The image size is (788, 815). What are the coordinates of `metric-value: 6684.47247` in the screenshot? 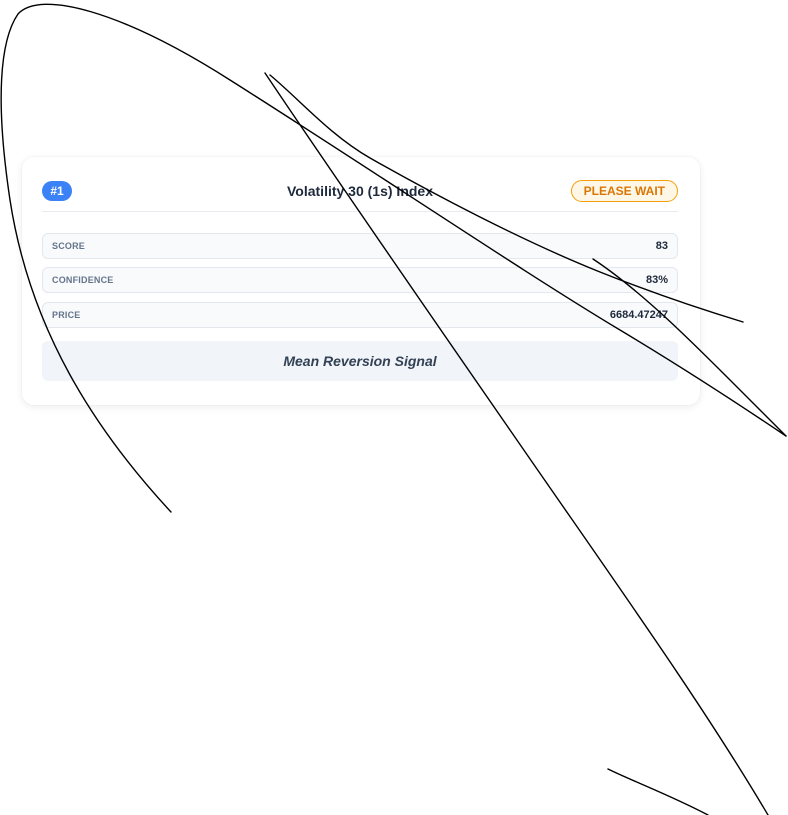 It's located at (638, 315).